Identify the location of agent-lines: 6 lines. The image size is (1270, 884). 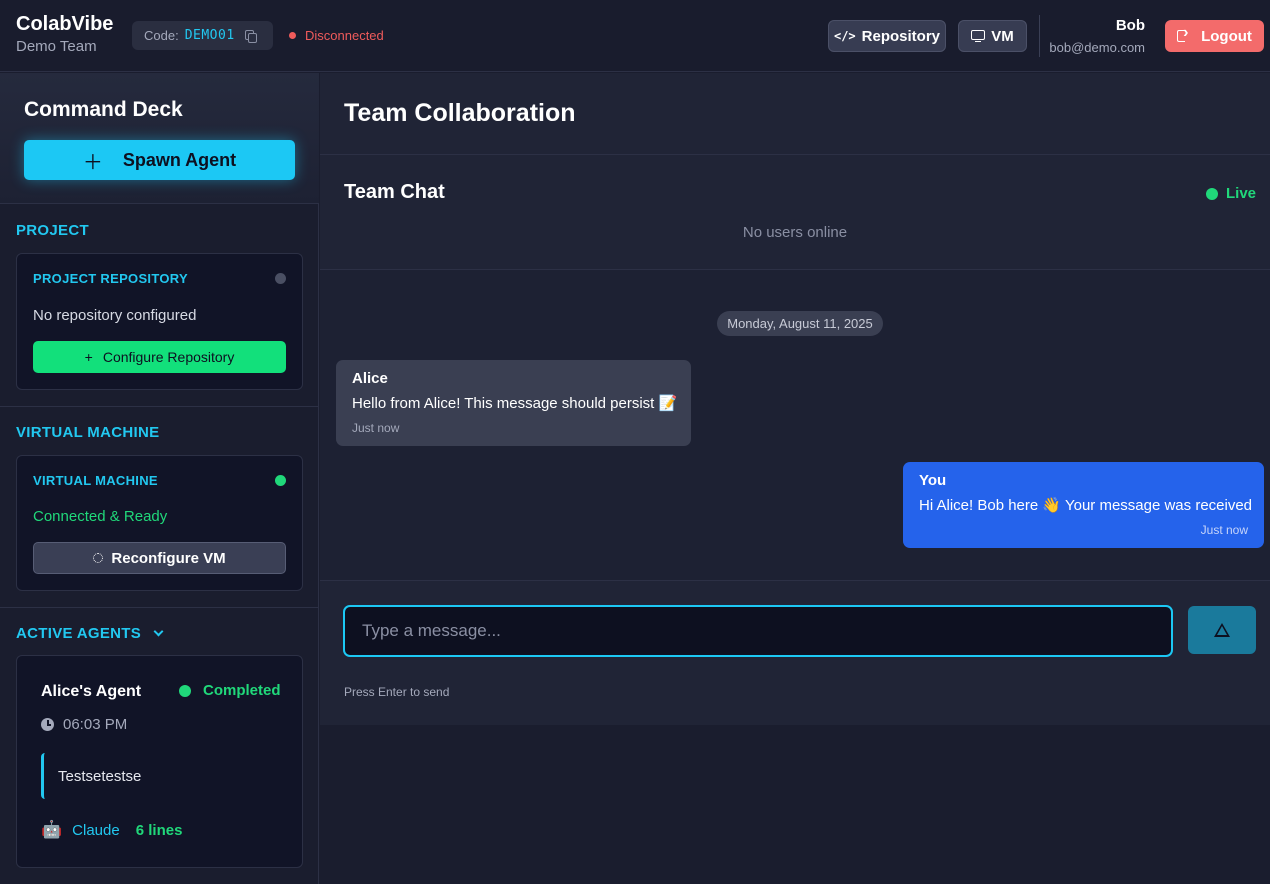
(159, 830).